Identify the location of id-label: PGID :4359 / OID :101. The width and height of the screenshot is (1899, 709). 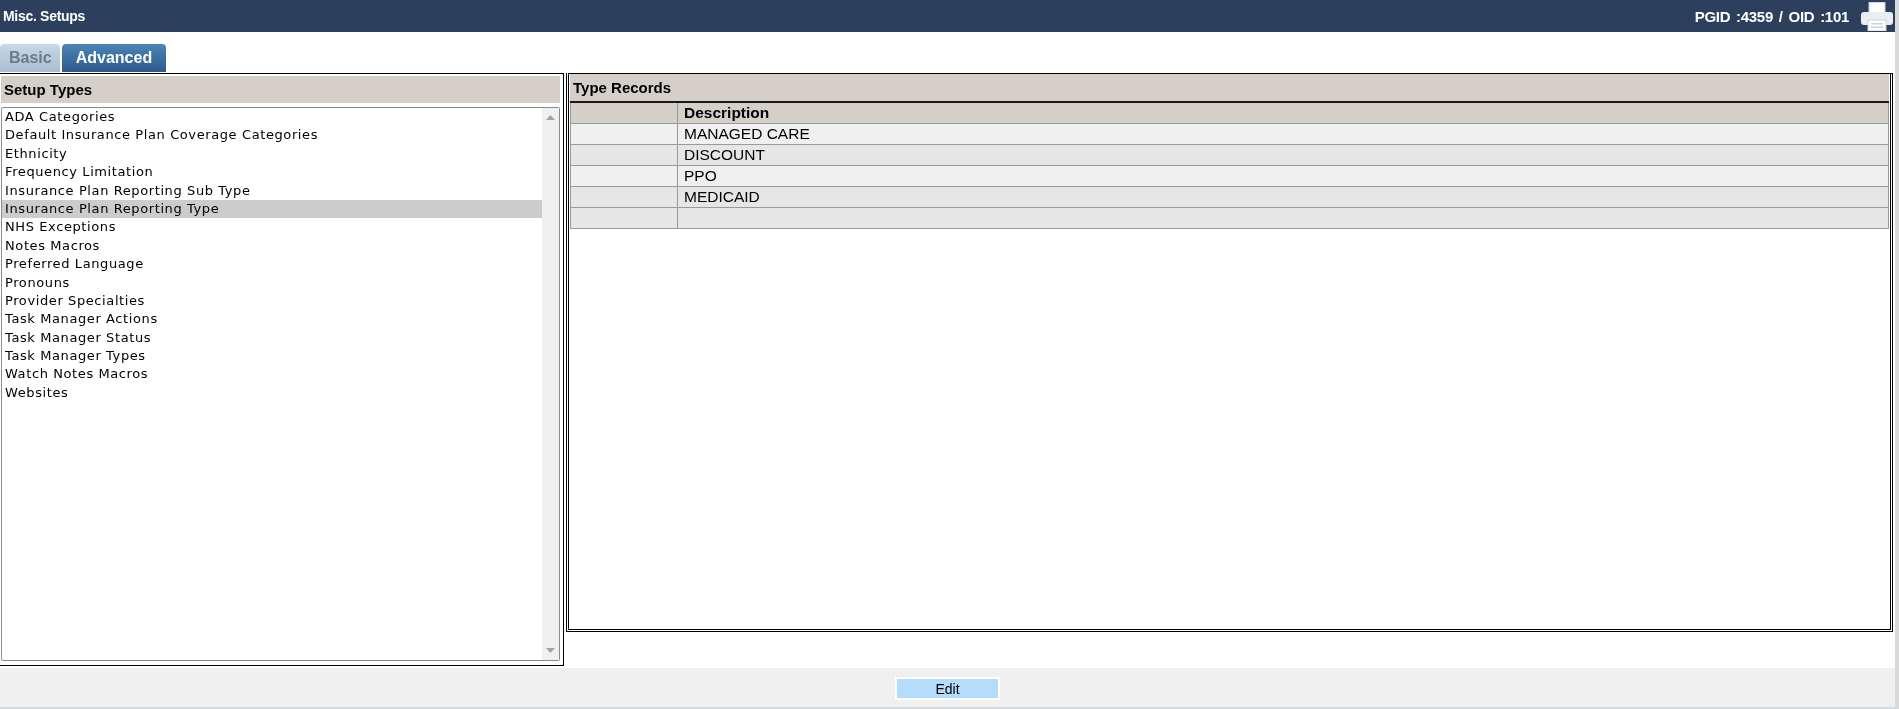
(1771, 16).